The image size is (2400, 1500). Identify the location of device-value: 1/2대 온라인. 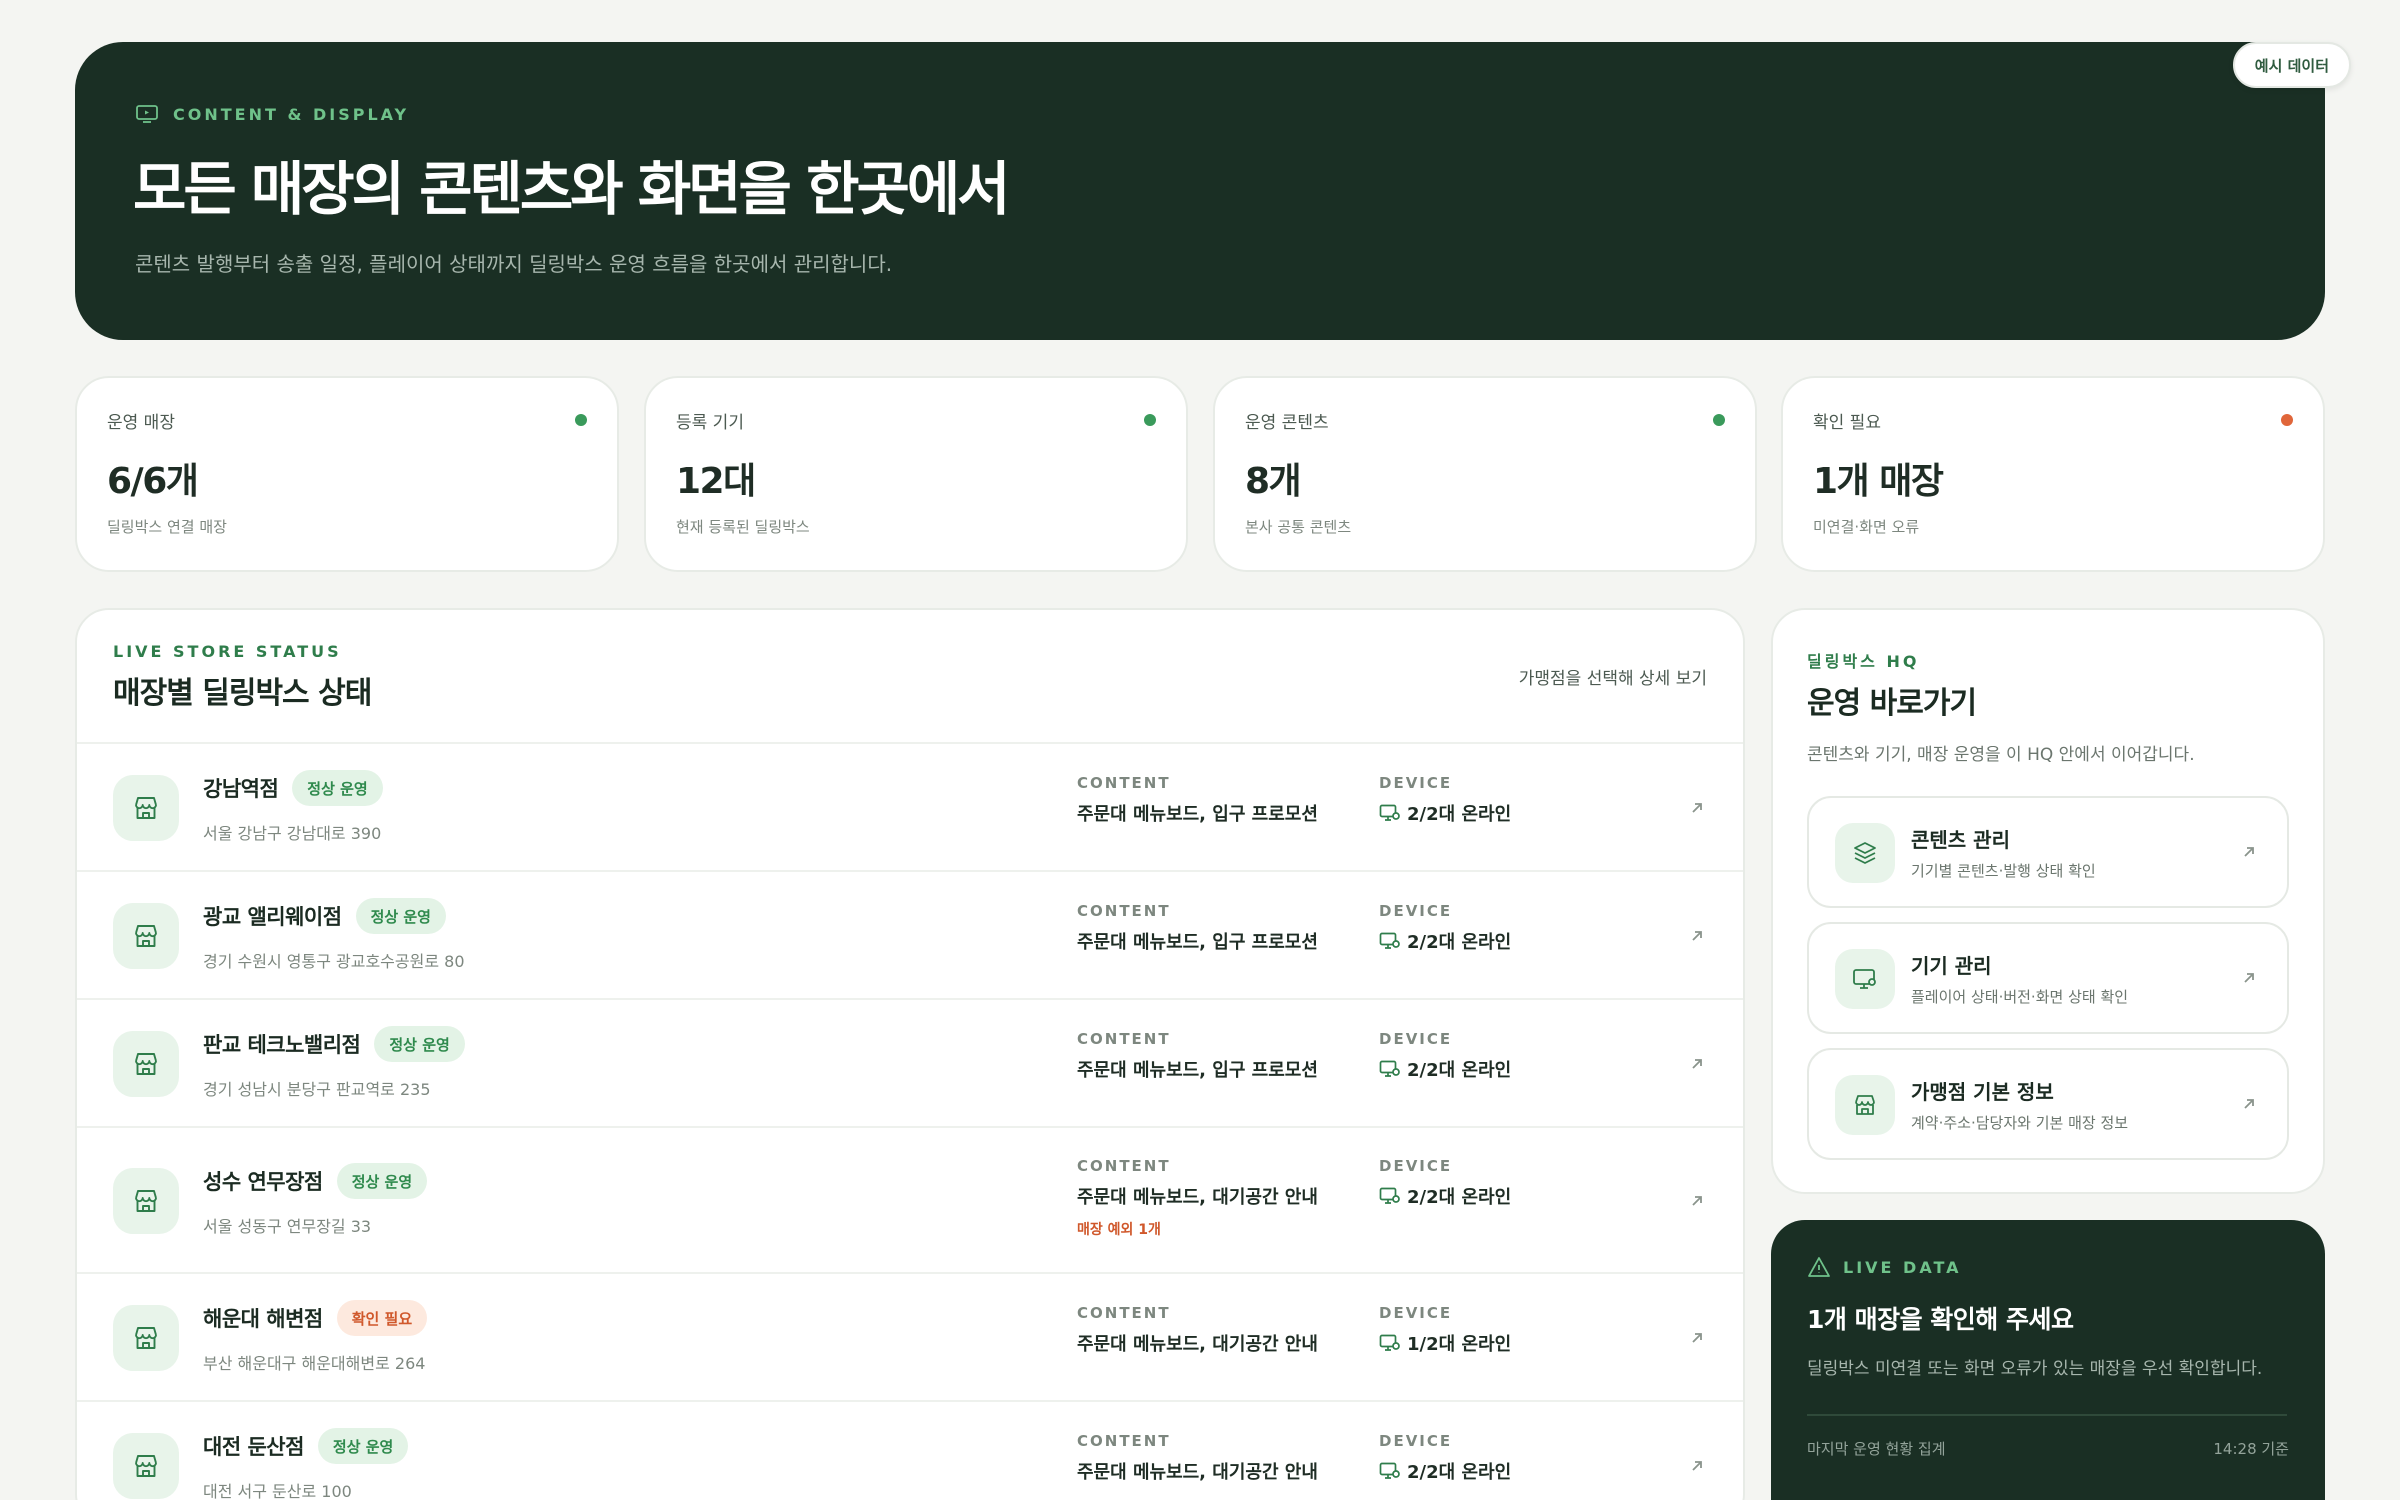
(1445, 1343).